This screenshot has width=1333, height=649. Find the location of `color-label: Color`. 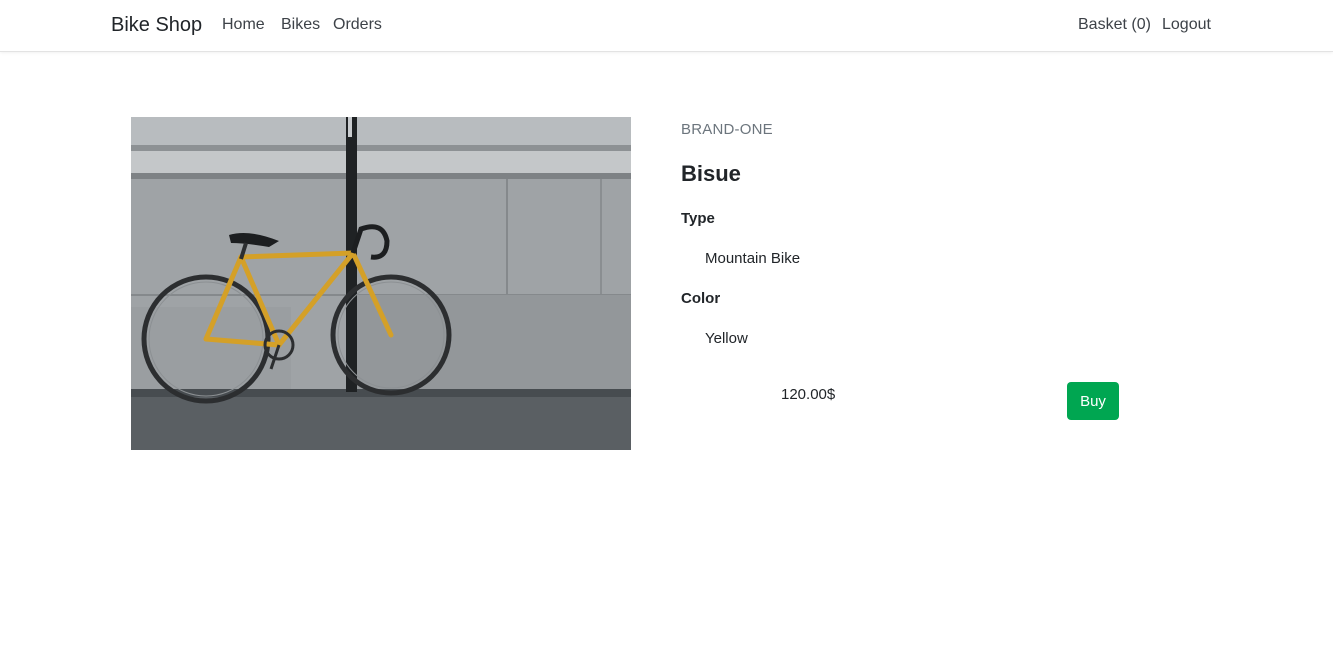

color-label: Color is located at coordinates (701, 298).